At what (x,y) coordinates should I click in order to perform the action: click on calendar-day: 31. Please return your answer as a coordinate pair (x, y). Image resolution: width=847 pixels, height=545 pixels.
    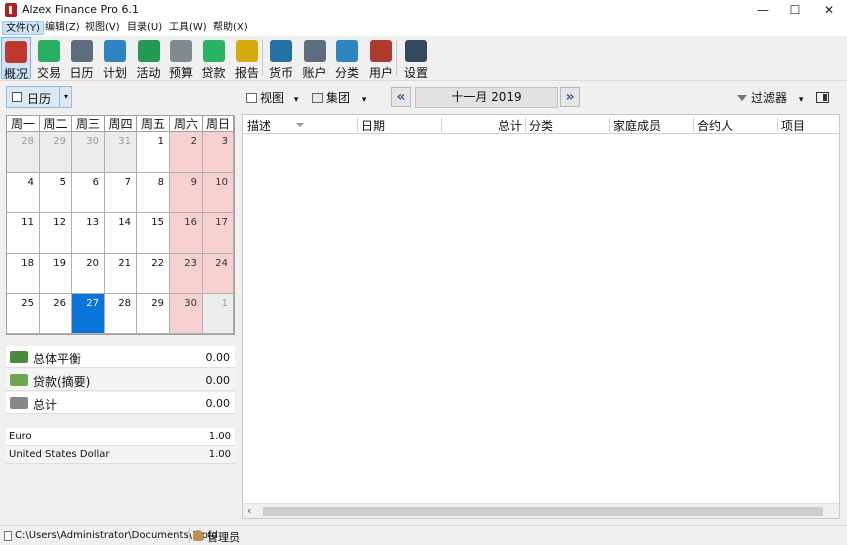
    Looking at the image, I should click on (121, 152).